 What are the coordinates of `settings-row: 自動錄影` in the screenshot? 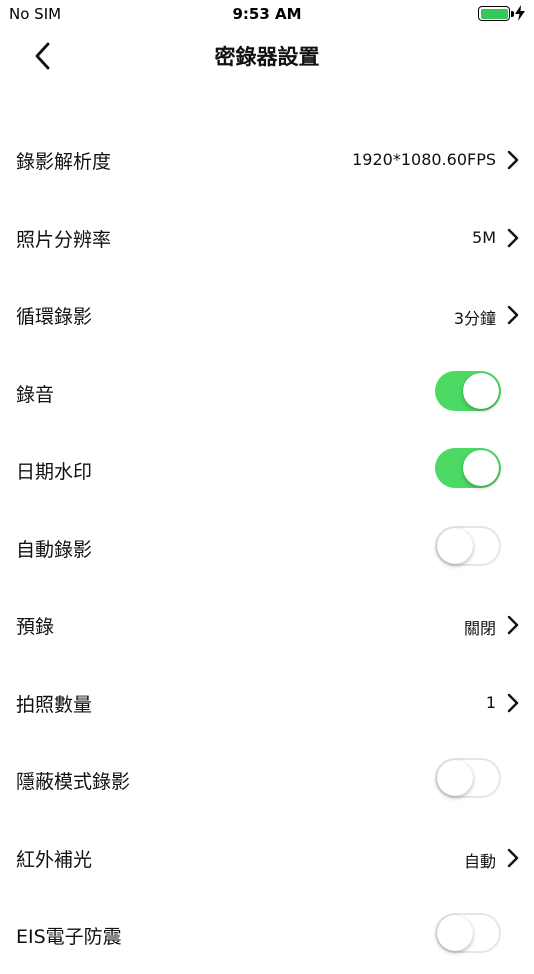 It's located at (267, 548).